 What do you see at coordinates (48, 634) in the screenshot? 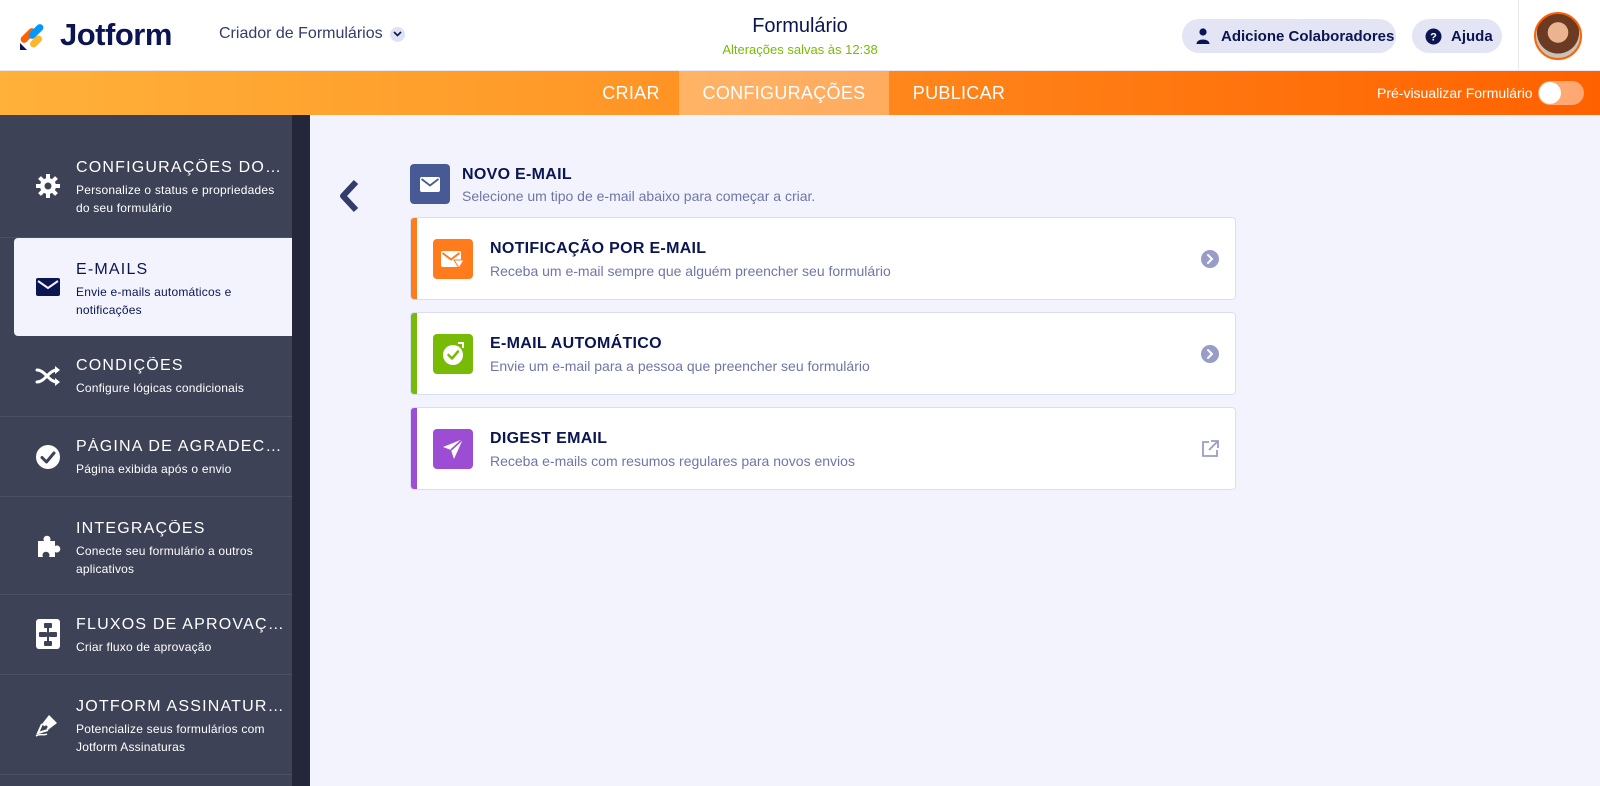
I see `flow-icon` at bounding box center [48, 634].